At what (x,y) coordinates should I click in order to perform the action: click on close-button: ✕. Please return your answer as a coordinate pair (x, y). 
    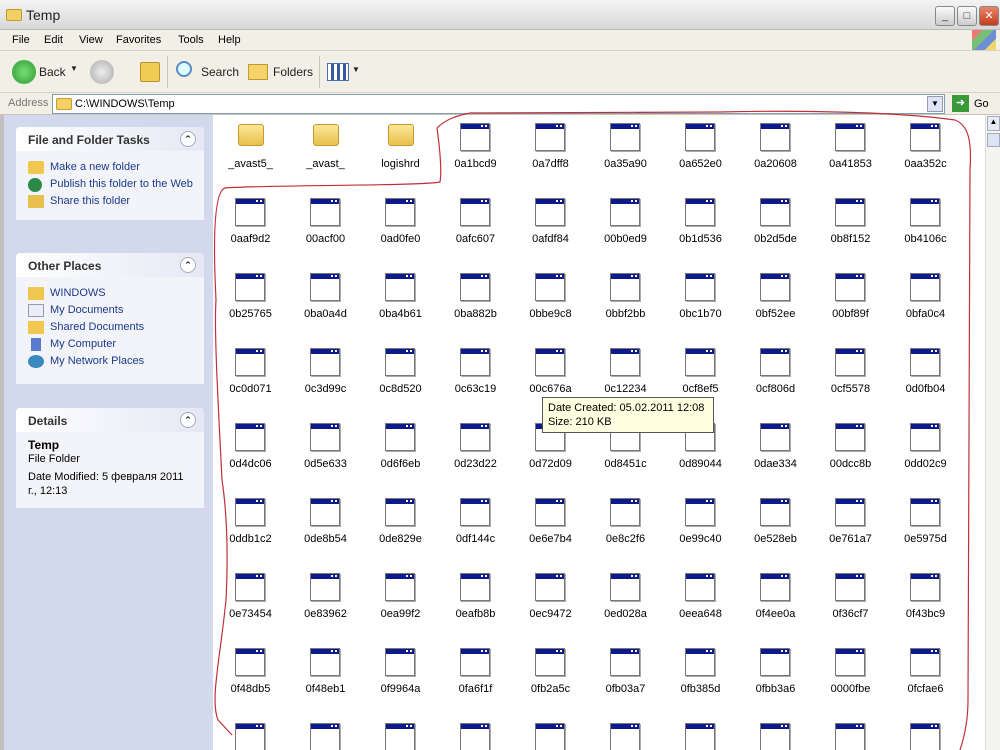
    Looking at the image, I should click on (989, 16).